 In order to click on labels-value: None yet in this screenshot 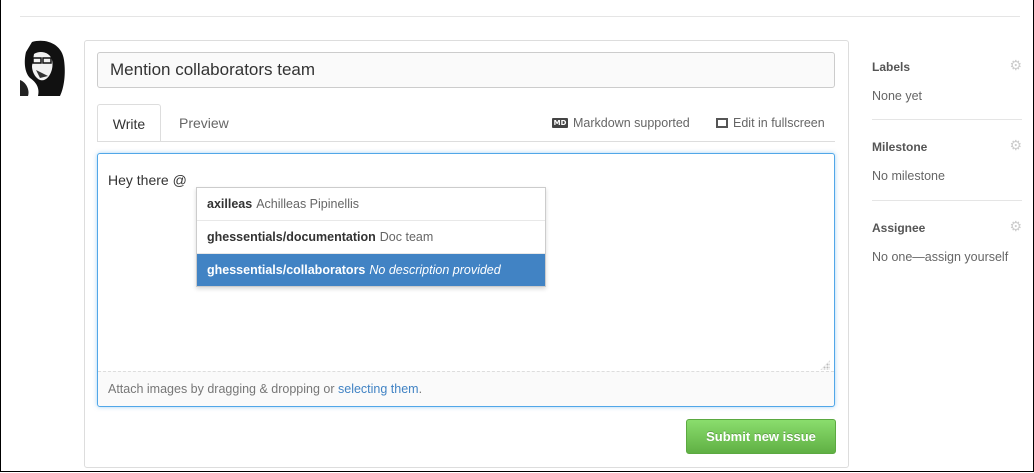, I will do `click(897, 96)`.